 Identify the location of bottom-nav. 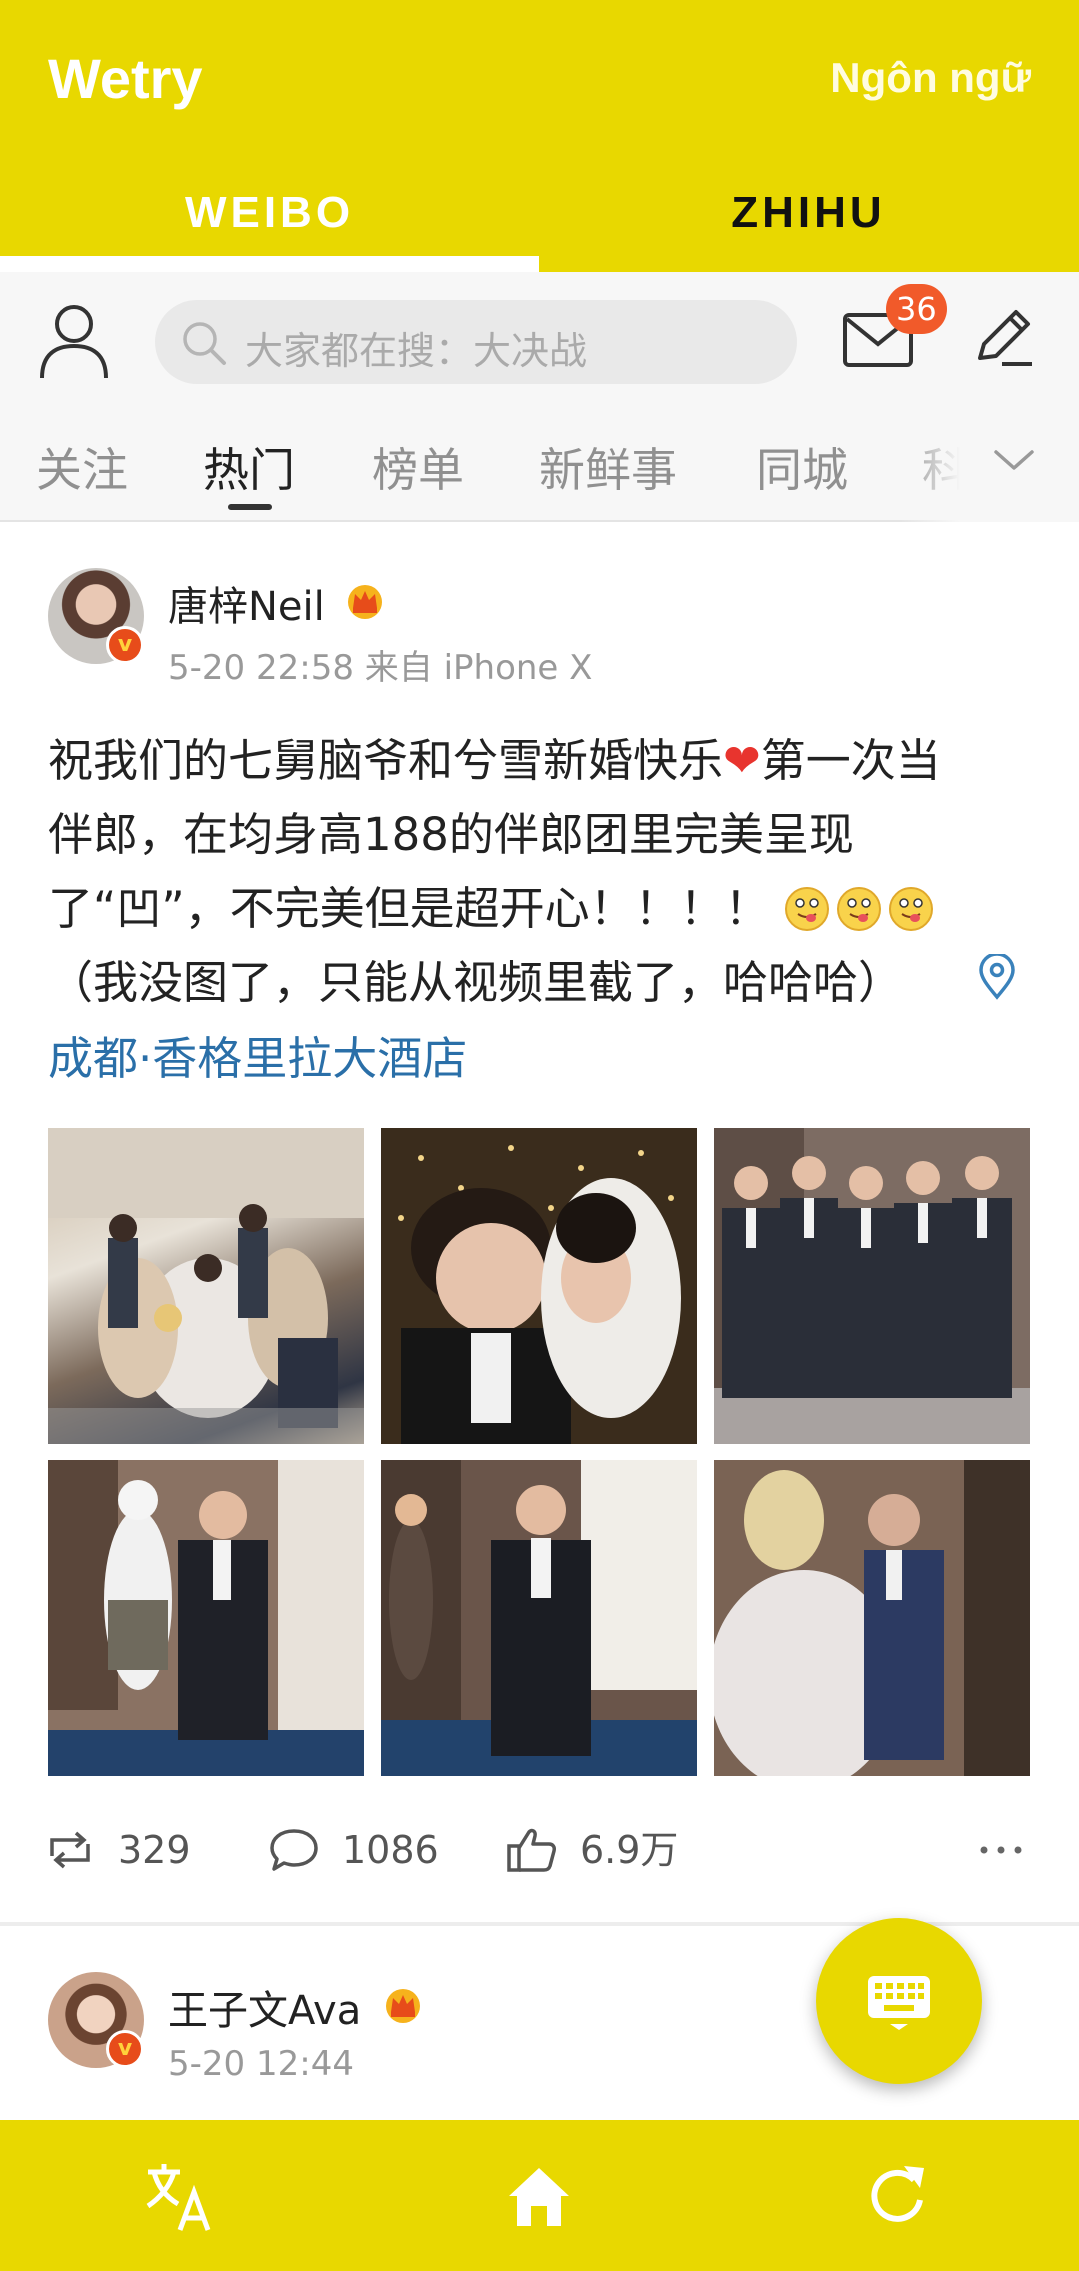
(539, 2195).